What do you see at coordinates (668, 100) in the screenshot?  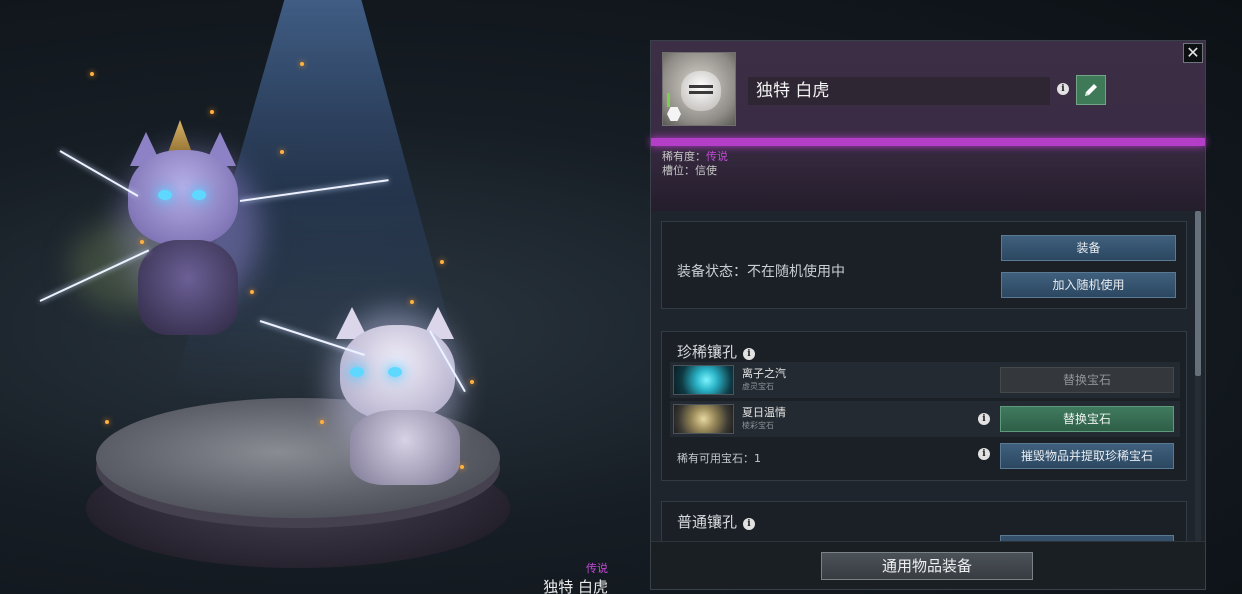 I see `down-arrow-icon` at bounding box center [668, 100].